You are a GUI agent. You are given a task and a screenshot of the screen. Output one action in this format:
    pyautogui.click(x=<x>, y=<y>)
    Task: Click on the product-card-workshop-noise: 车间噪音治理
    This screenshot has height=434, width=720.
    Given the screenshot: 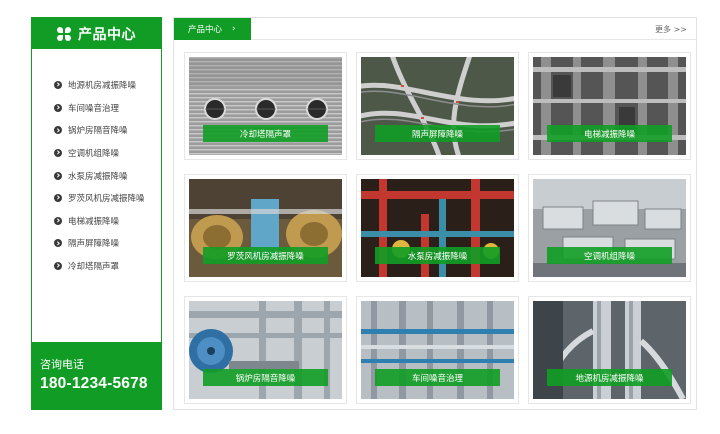 What is the action you would take?
    pyautogui.click(x=437, y=350)
    